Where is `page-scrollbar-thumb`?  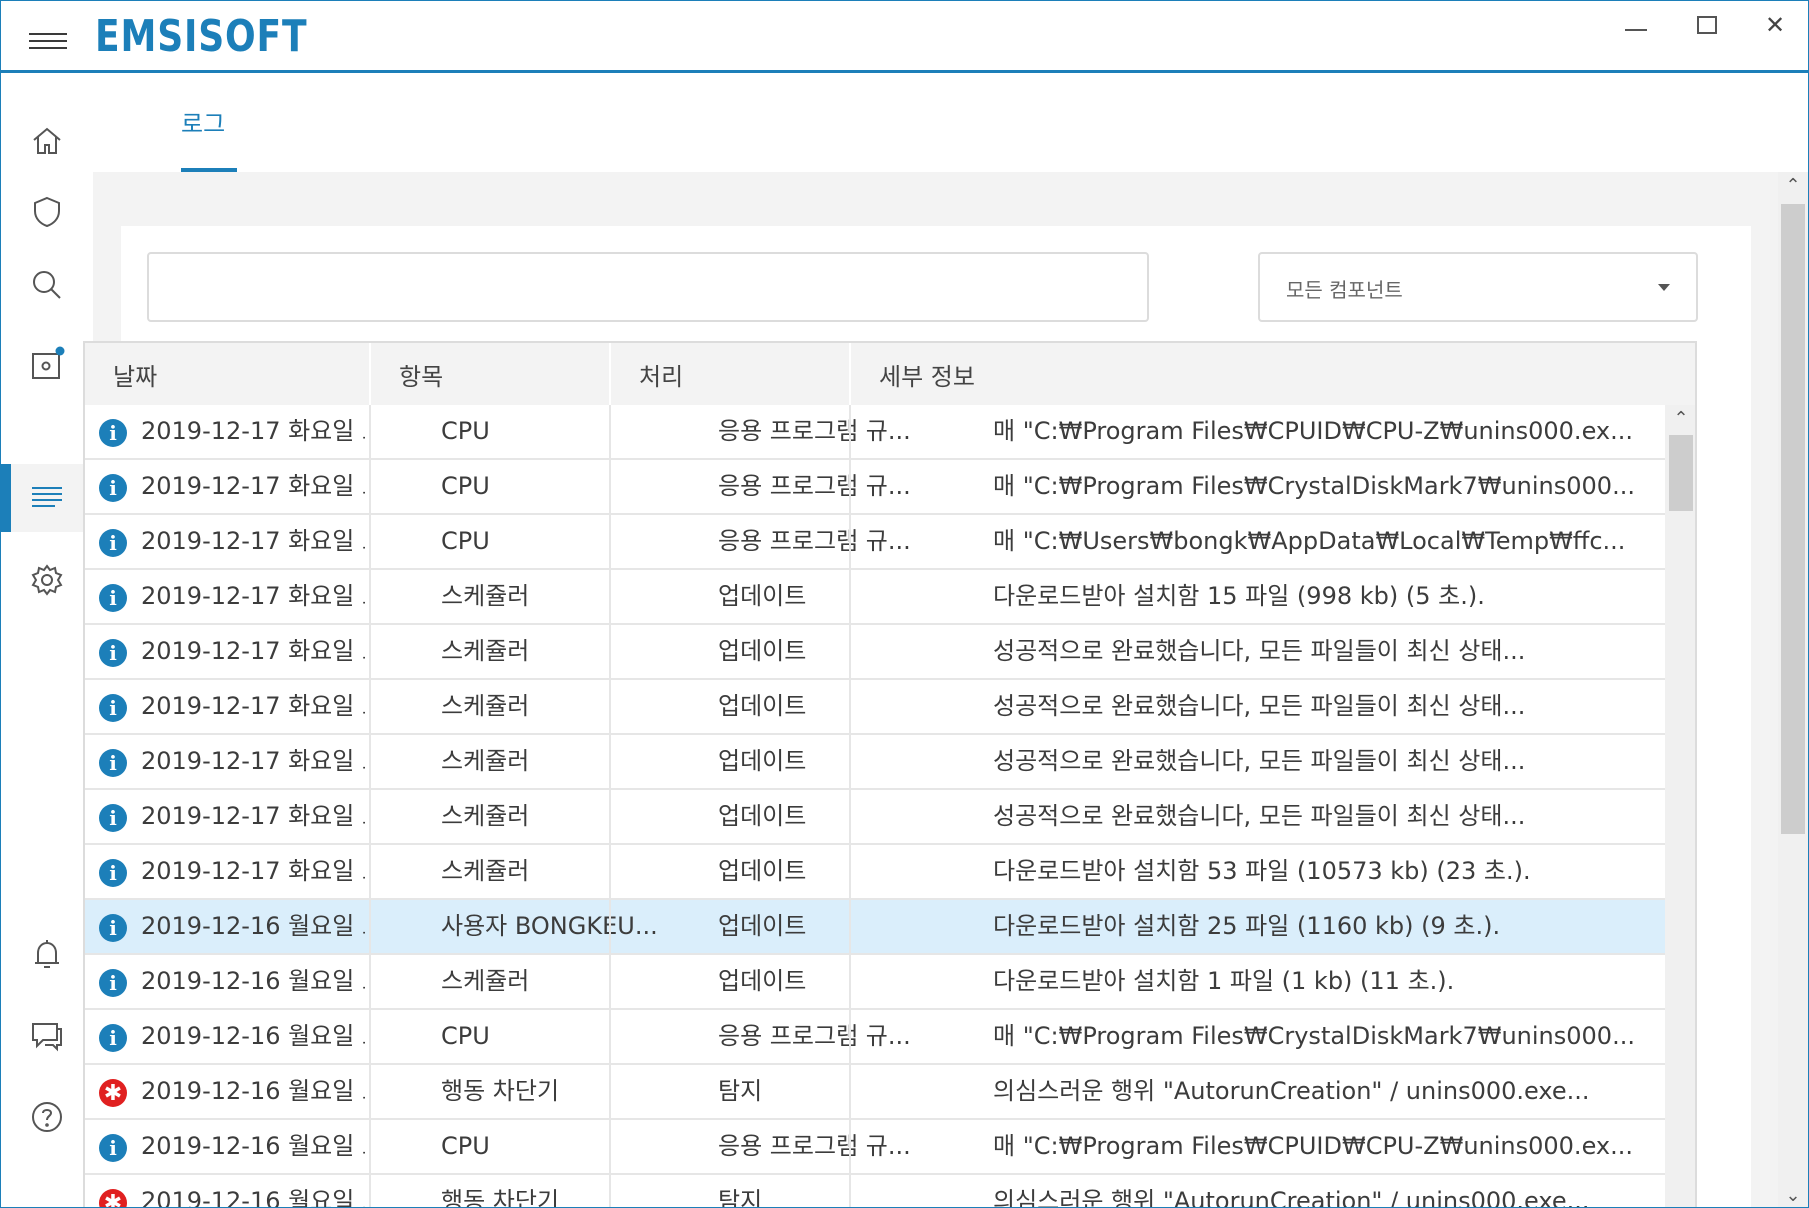
page-scrollbar-thumb is located at coordinates (1793, 519).